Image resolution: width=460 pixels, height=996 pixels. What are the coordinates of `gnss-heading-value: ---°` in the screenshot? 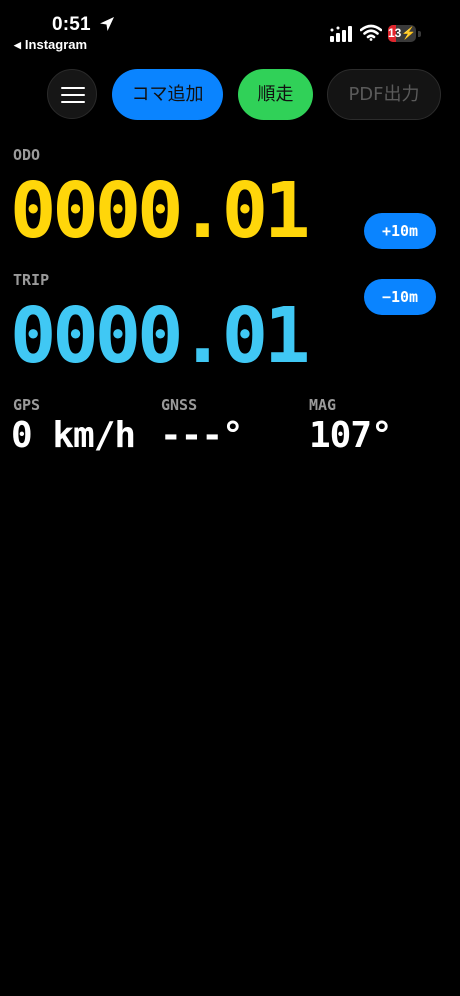 It's located at (202, 435).